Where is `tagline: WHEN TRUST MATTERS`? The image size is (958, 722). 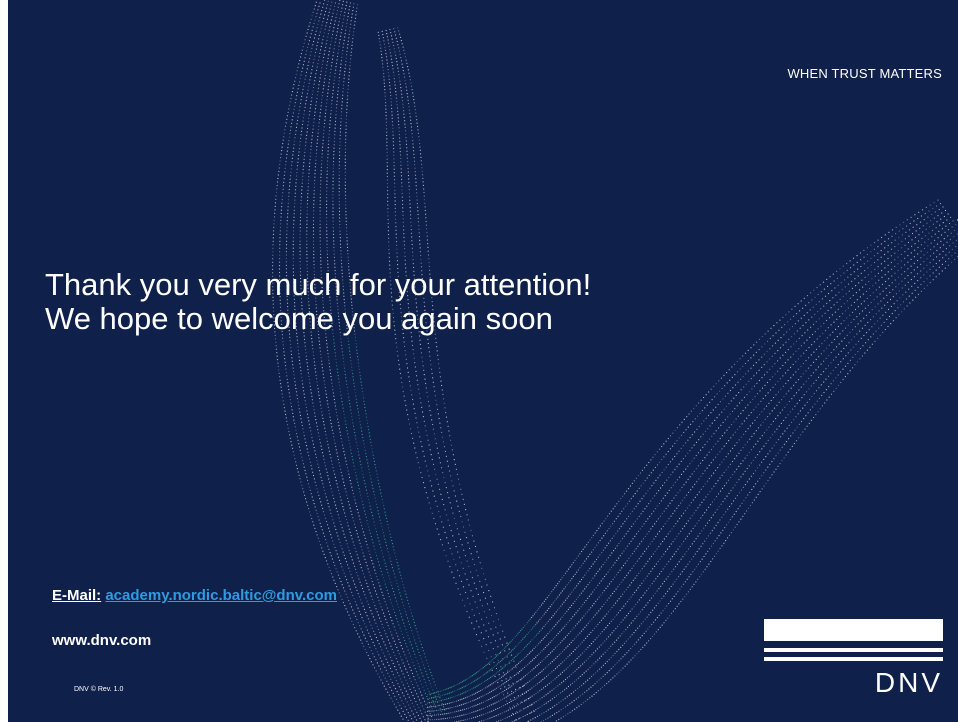
tagline: WHEN TRUST MATTERS is located at coordinates (864, 73).